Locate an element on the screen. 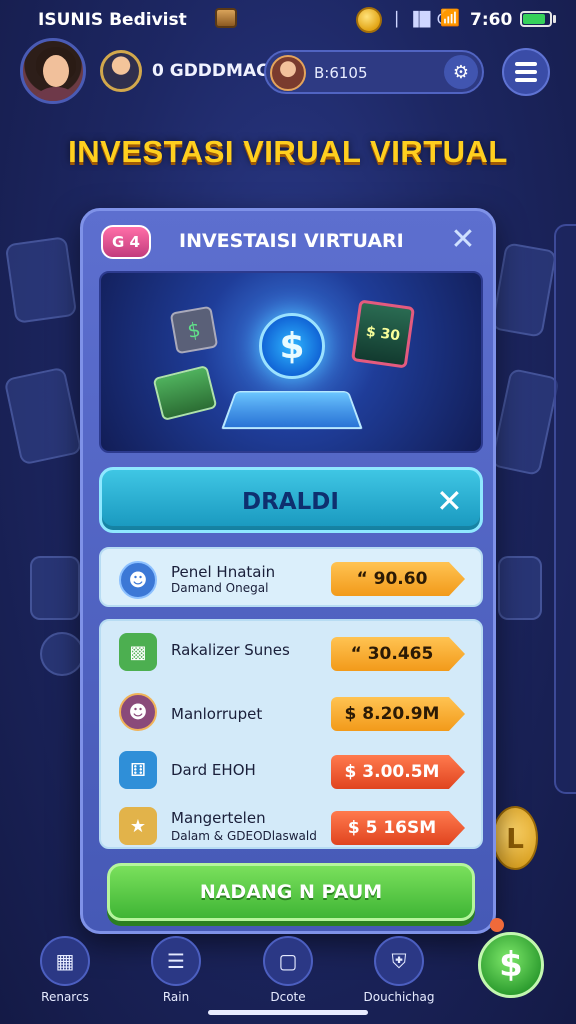  laptop-icon is located at coordinates (292, 410).